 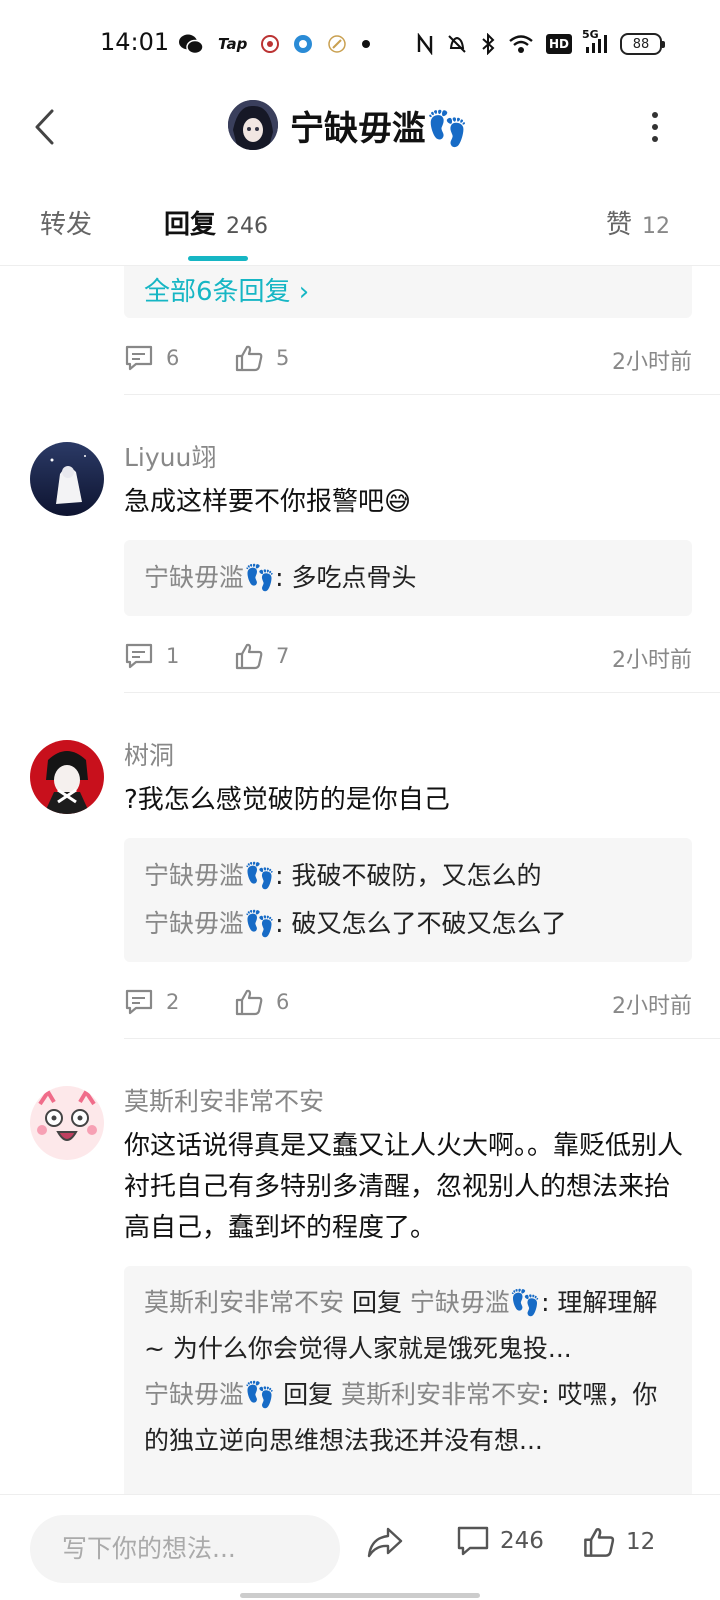 I want to click on like-action: 5, so click(x=261, y=358).